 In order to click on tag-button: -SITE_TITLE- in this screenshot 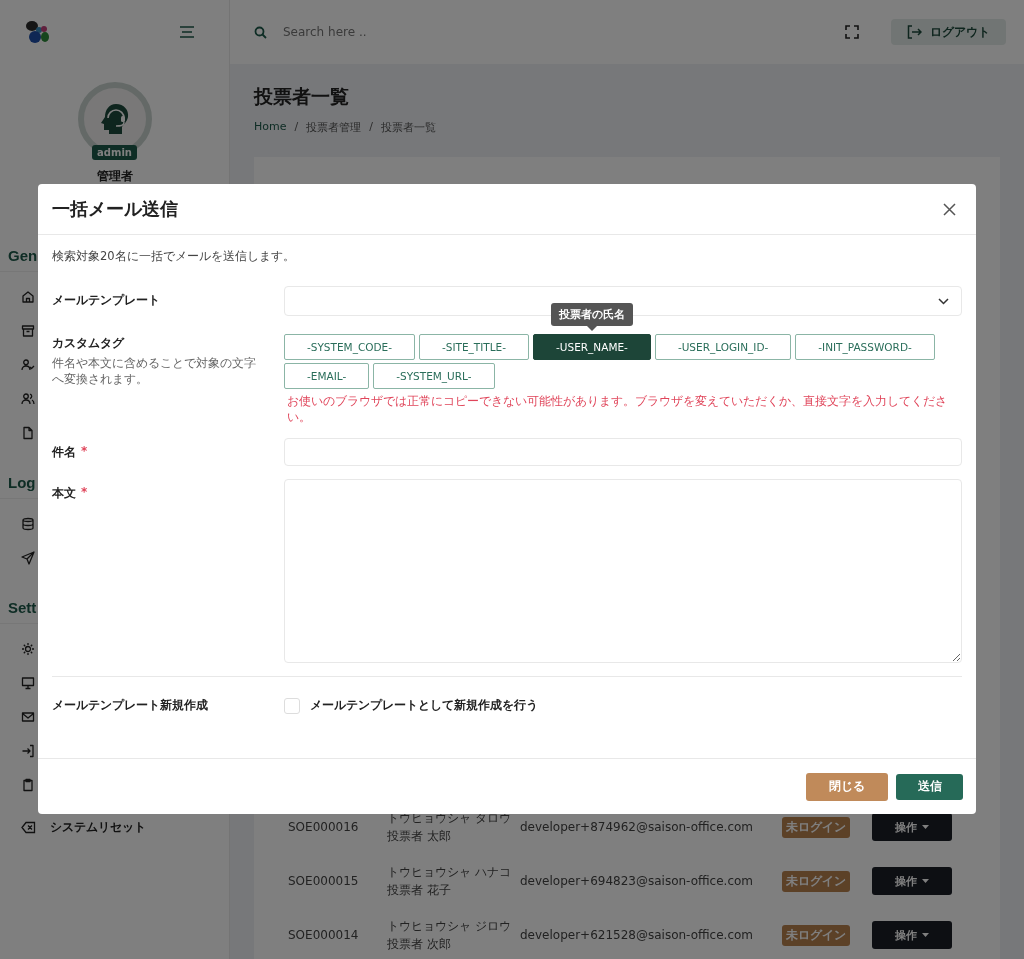, I will do `click(474, 347)`.